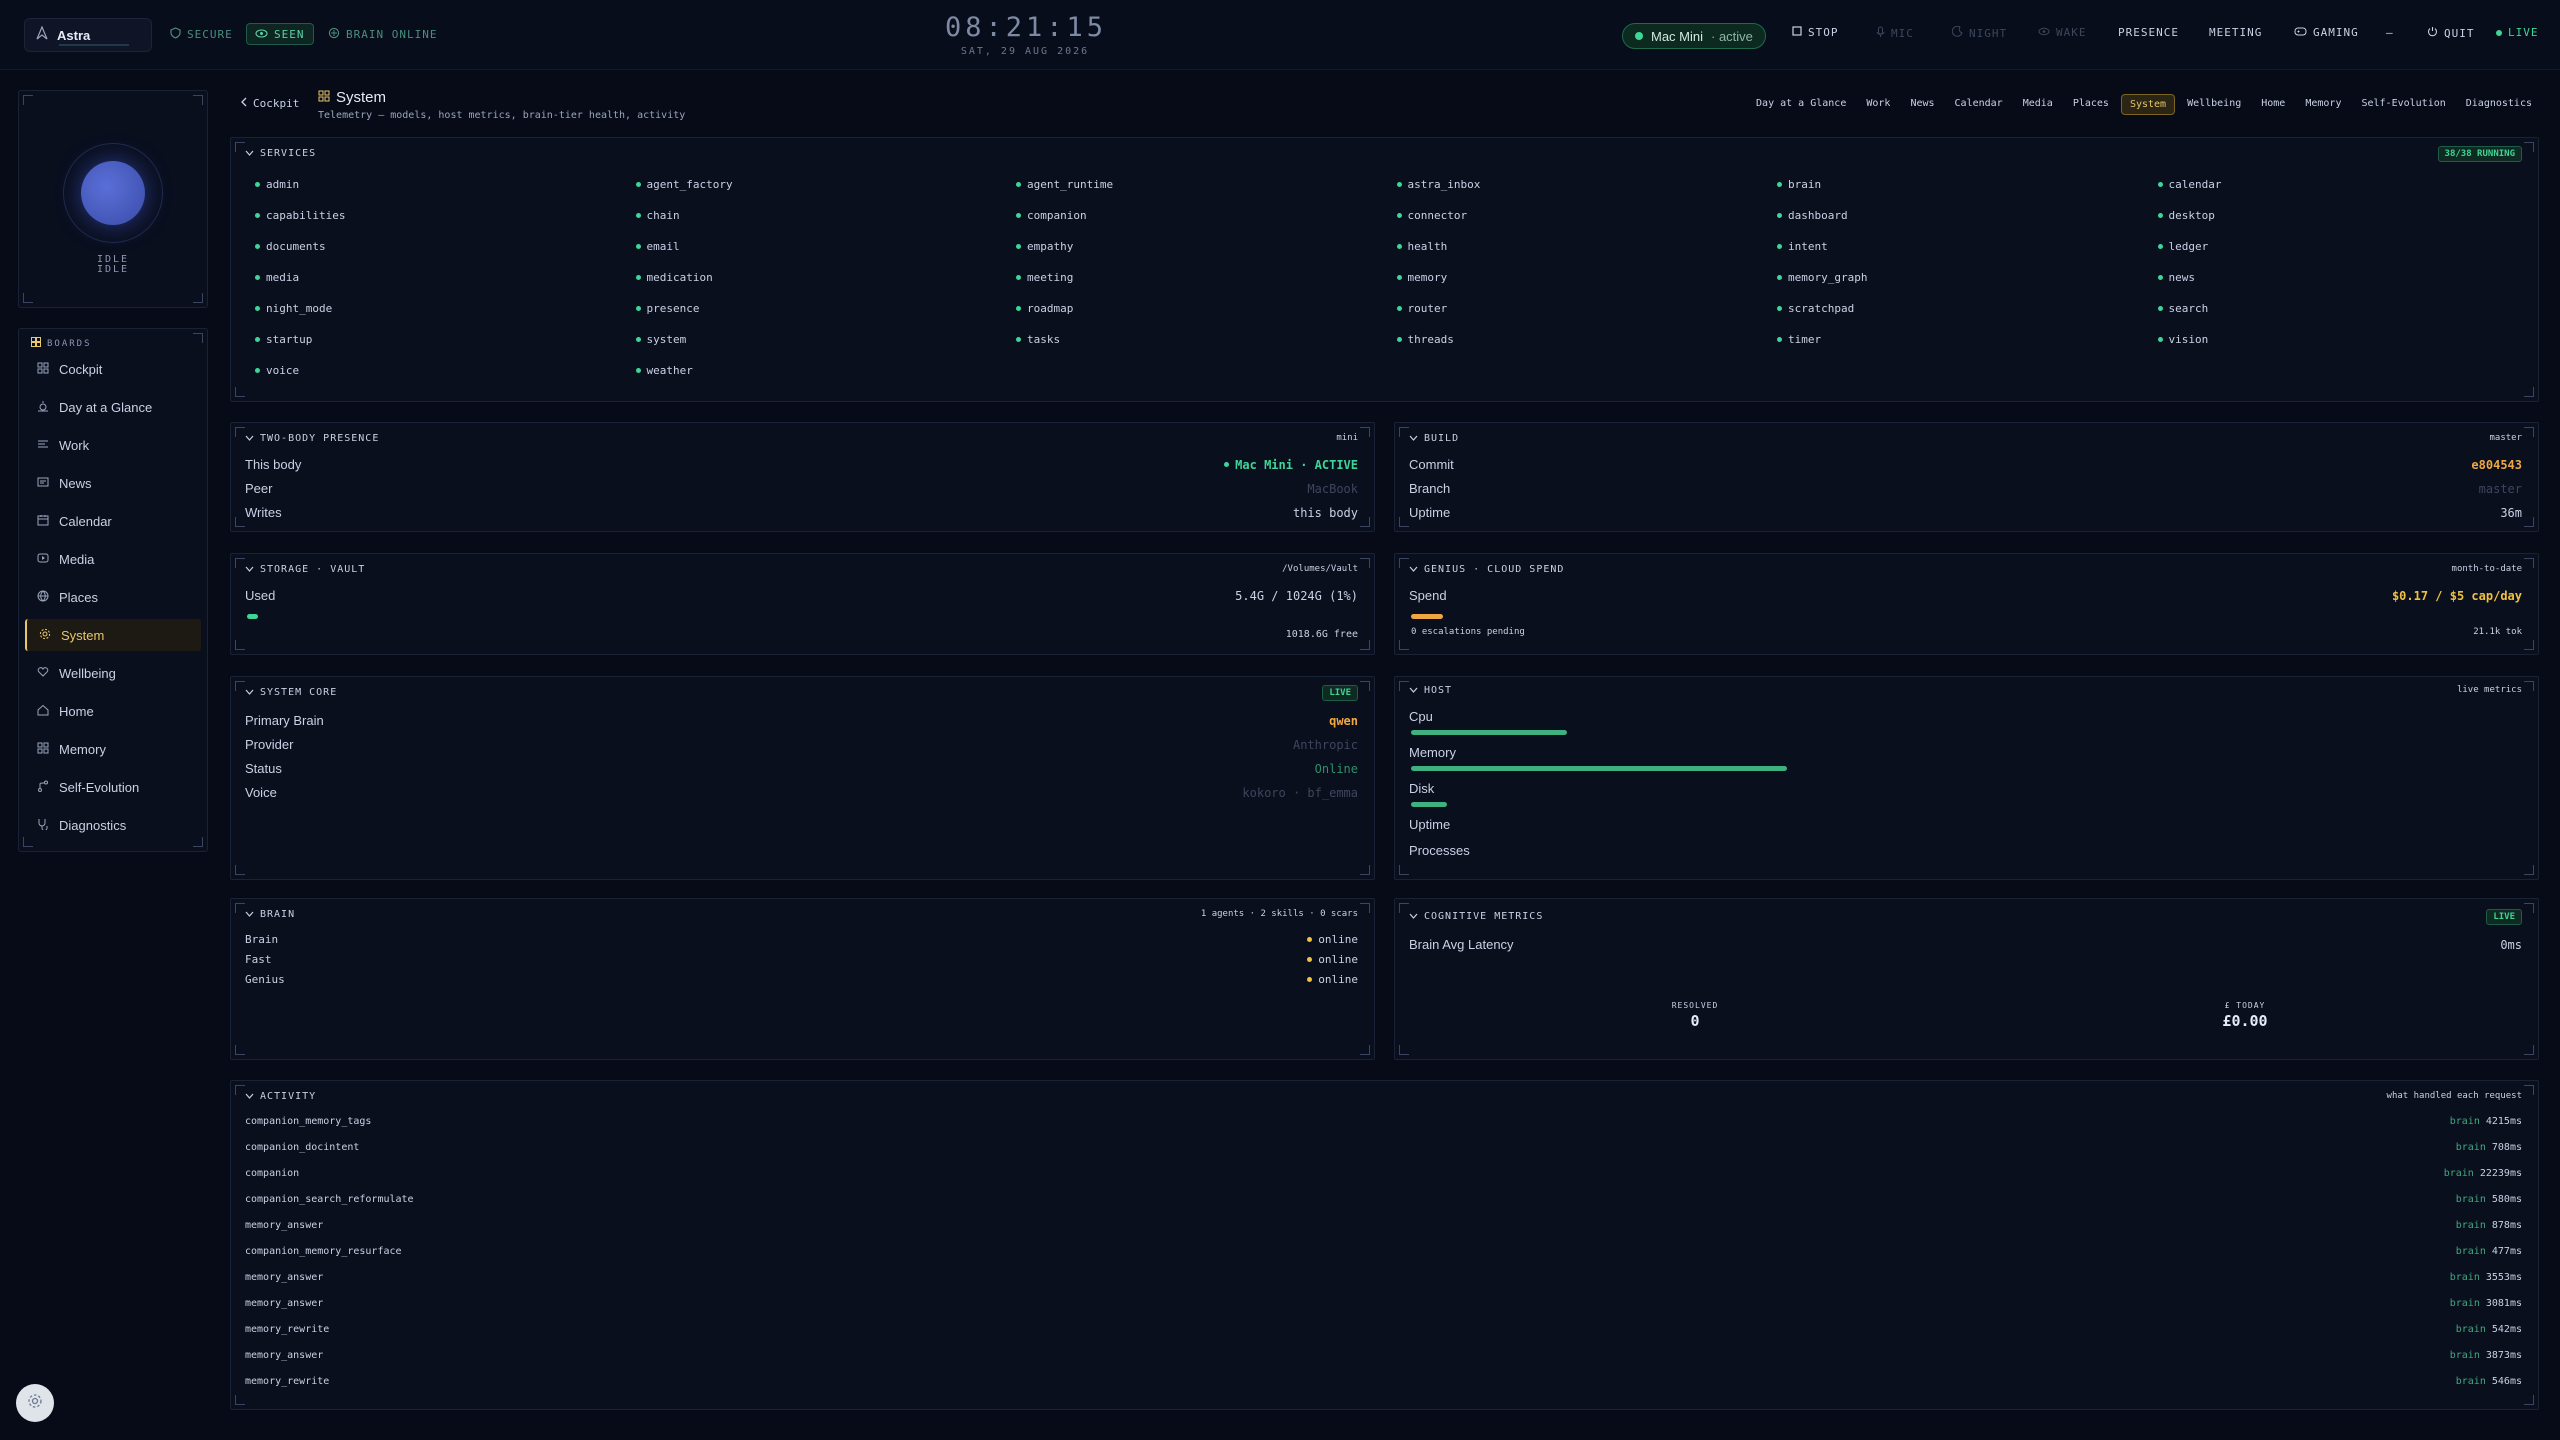 This screenshot has height=1440, width=2560. I want to click on mic-button: MIC, so click(1895, 33).